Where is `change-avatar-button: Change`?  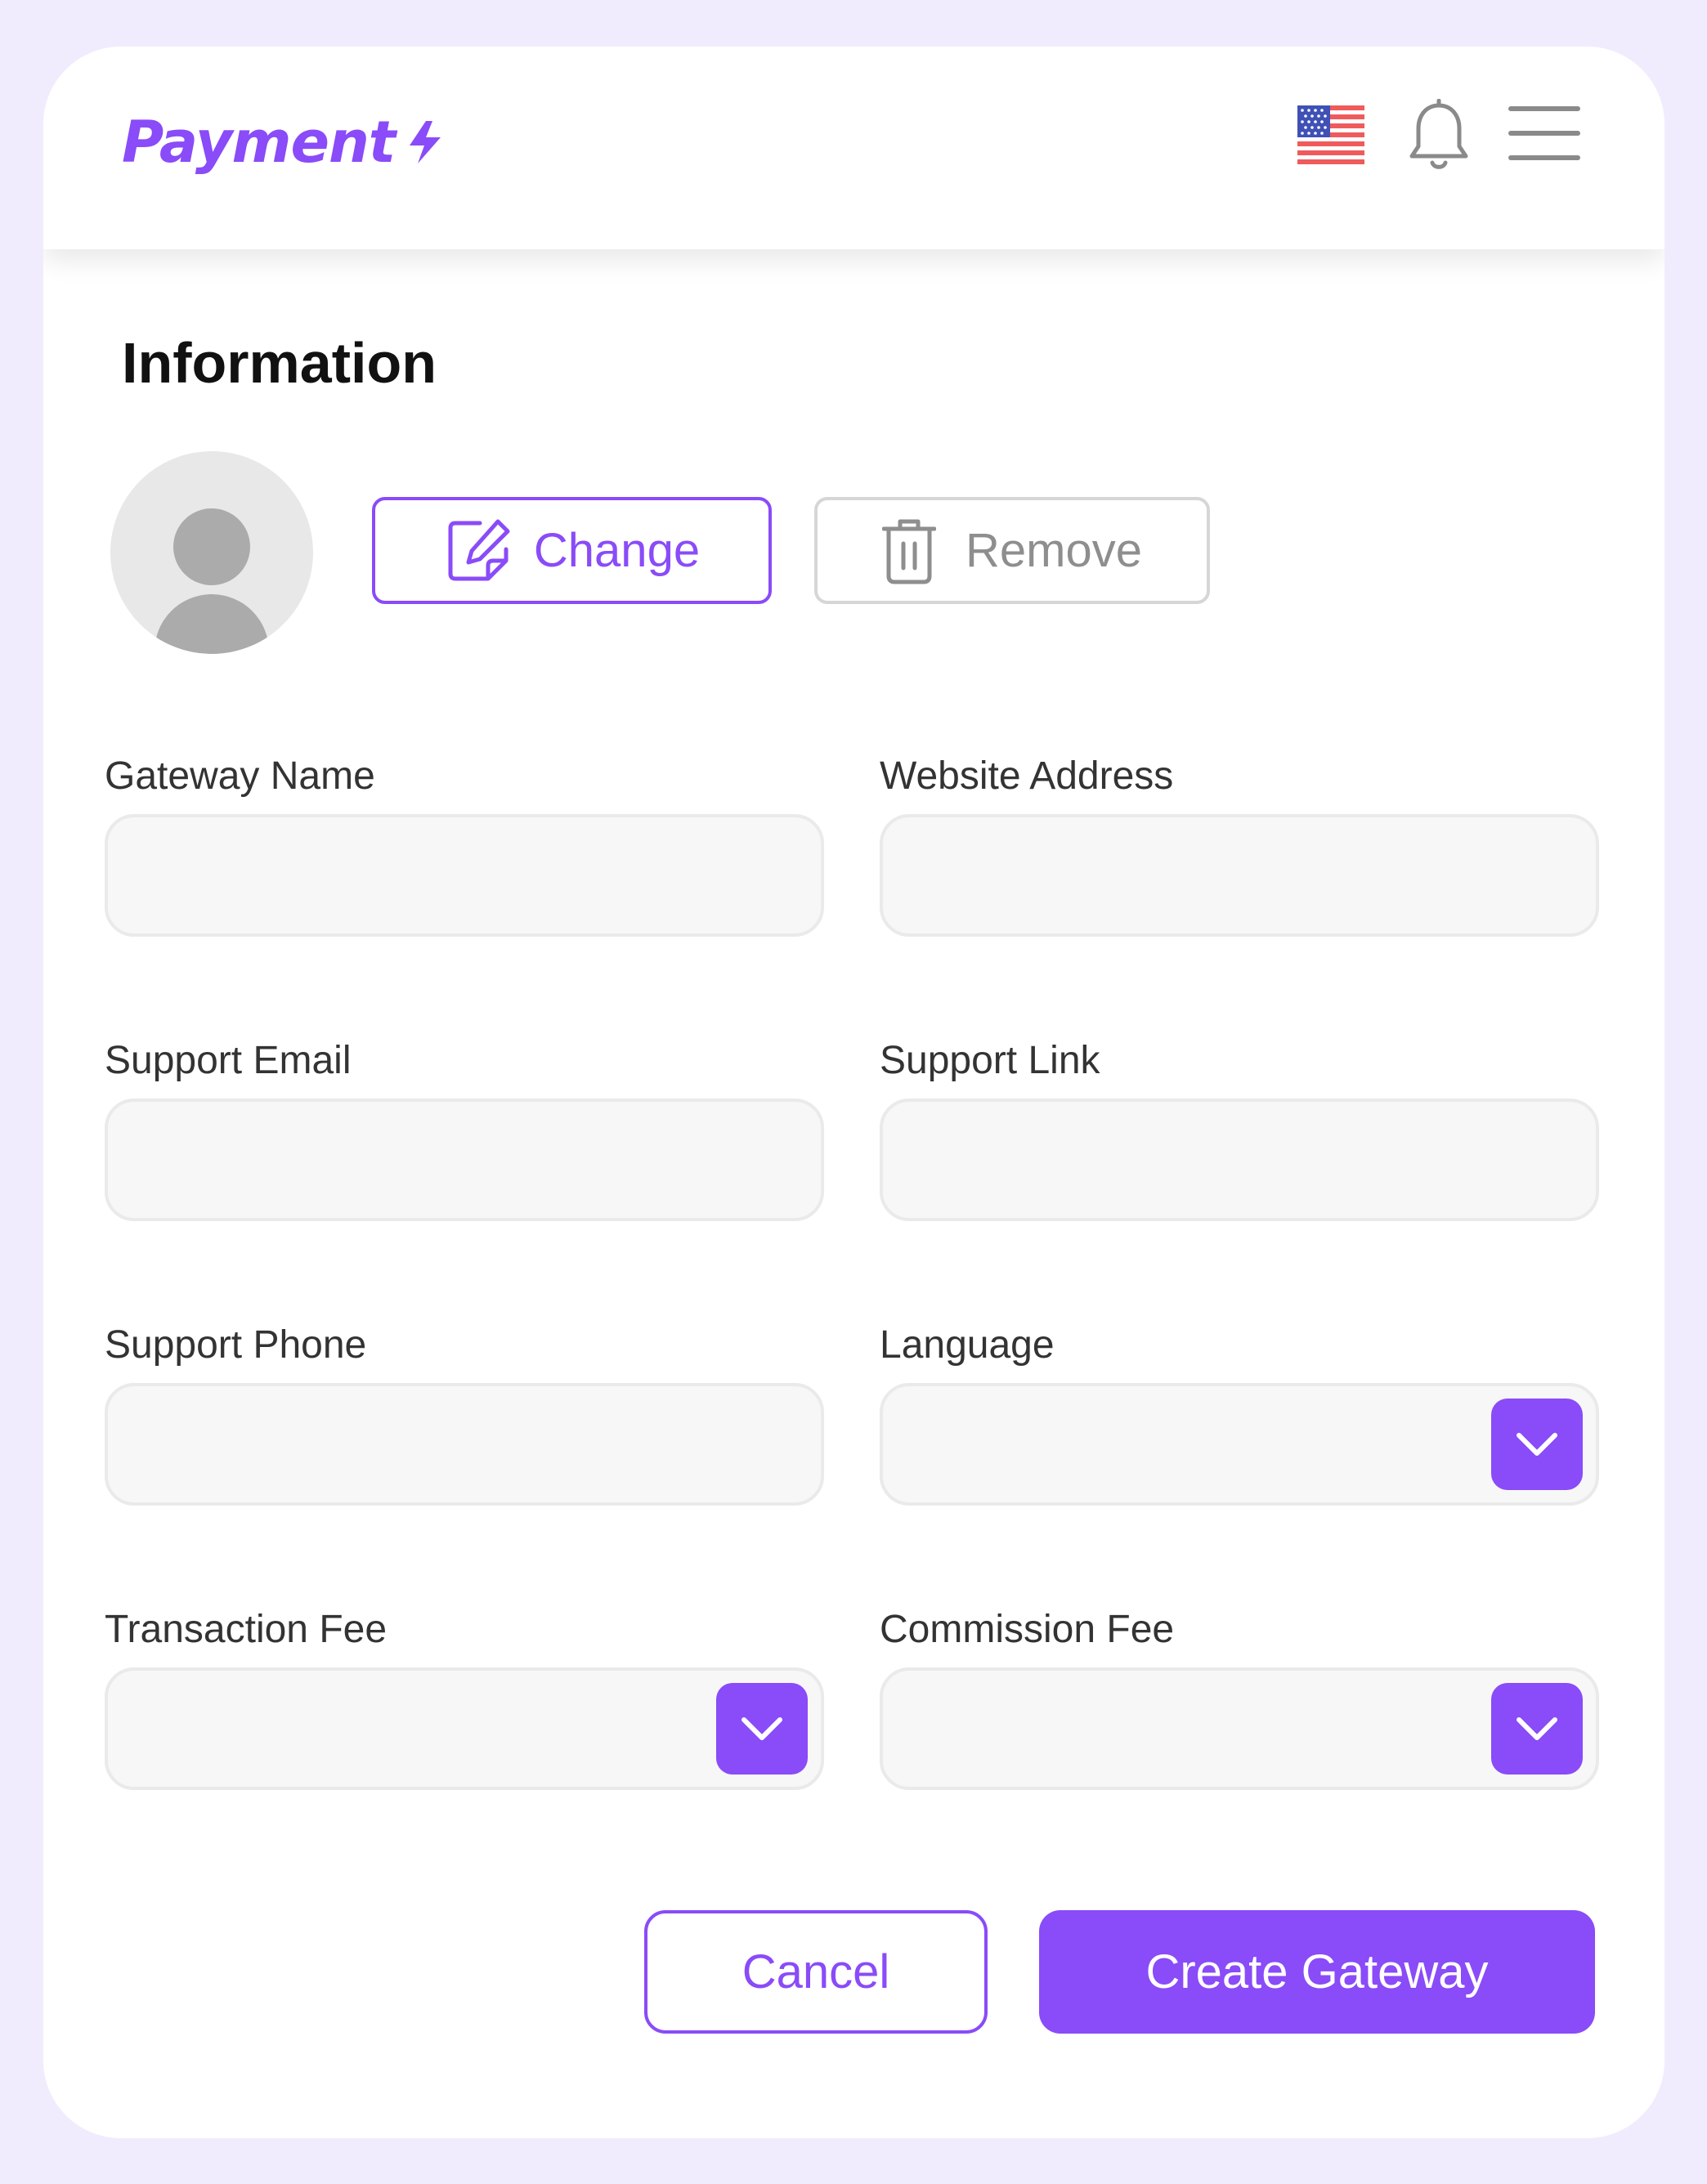 change-avatar-button: Change is located at coordinates (572, 550).